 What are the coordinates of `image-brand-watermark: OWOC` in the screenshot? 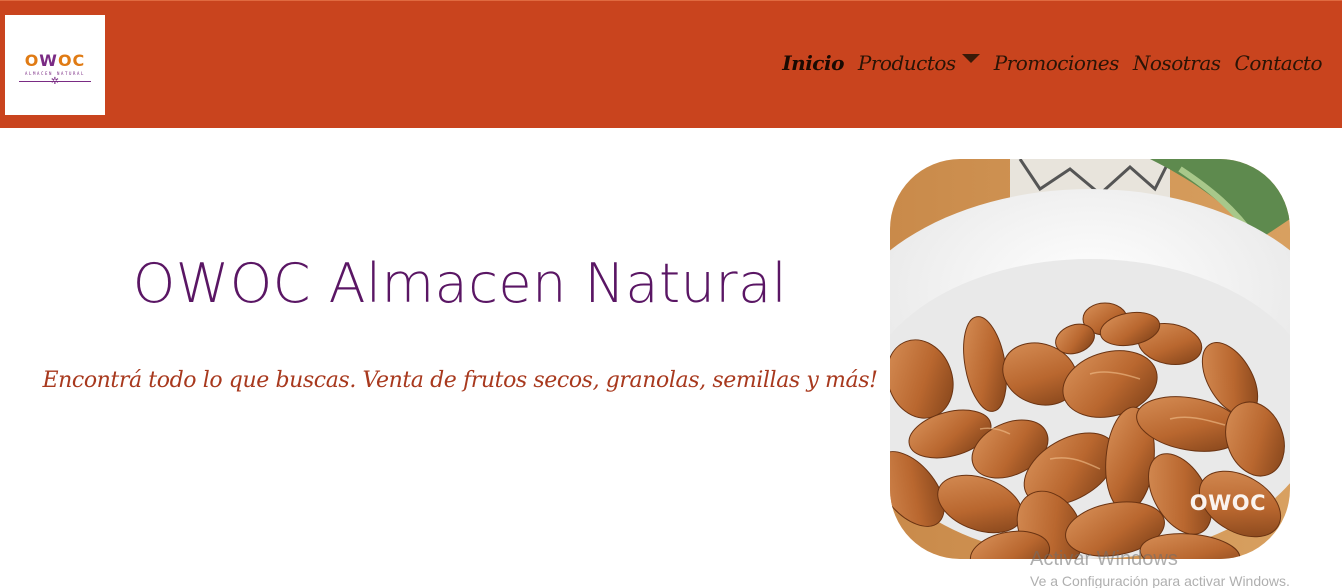 It's located at (1227, 503).